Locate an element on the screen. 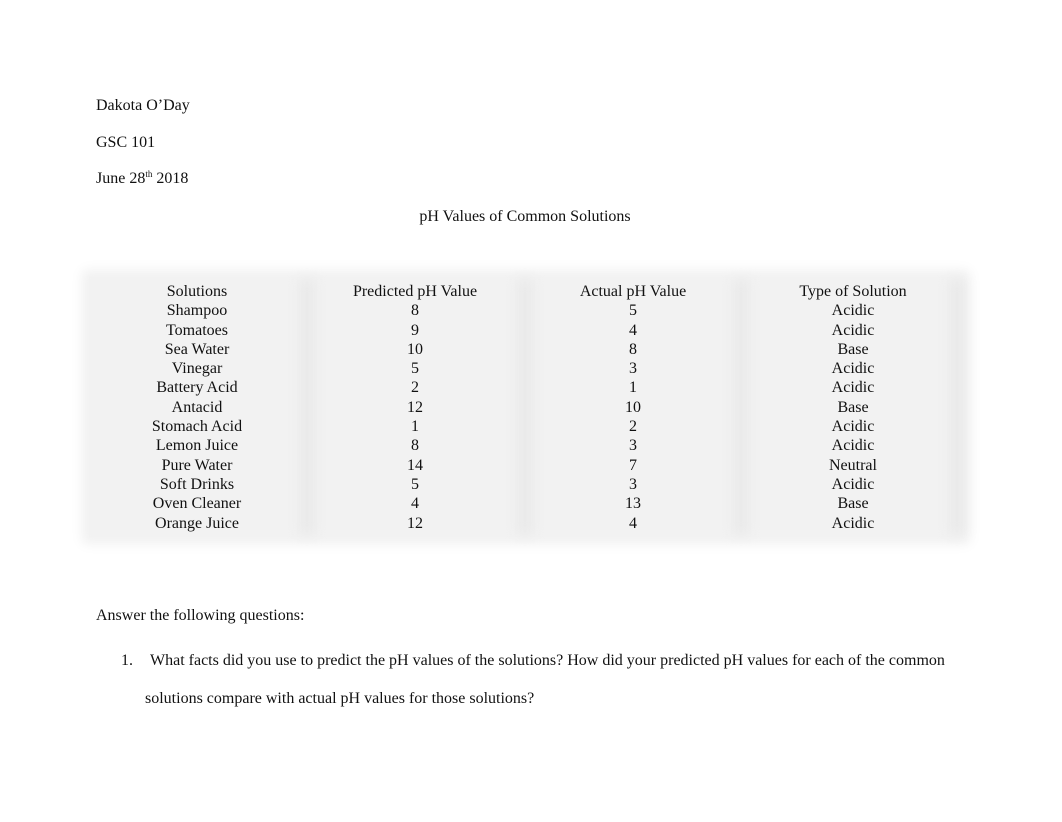  predicted-ph: 4 is located at coordinates (415, 504).